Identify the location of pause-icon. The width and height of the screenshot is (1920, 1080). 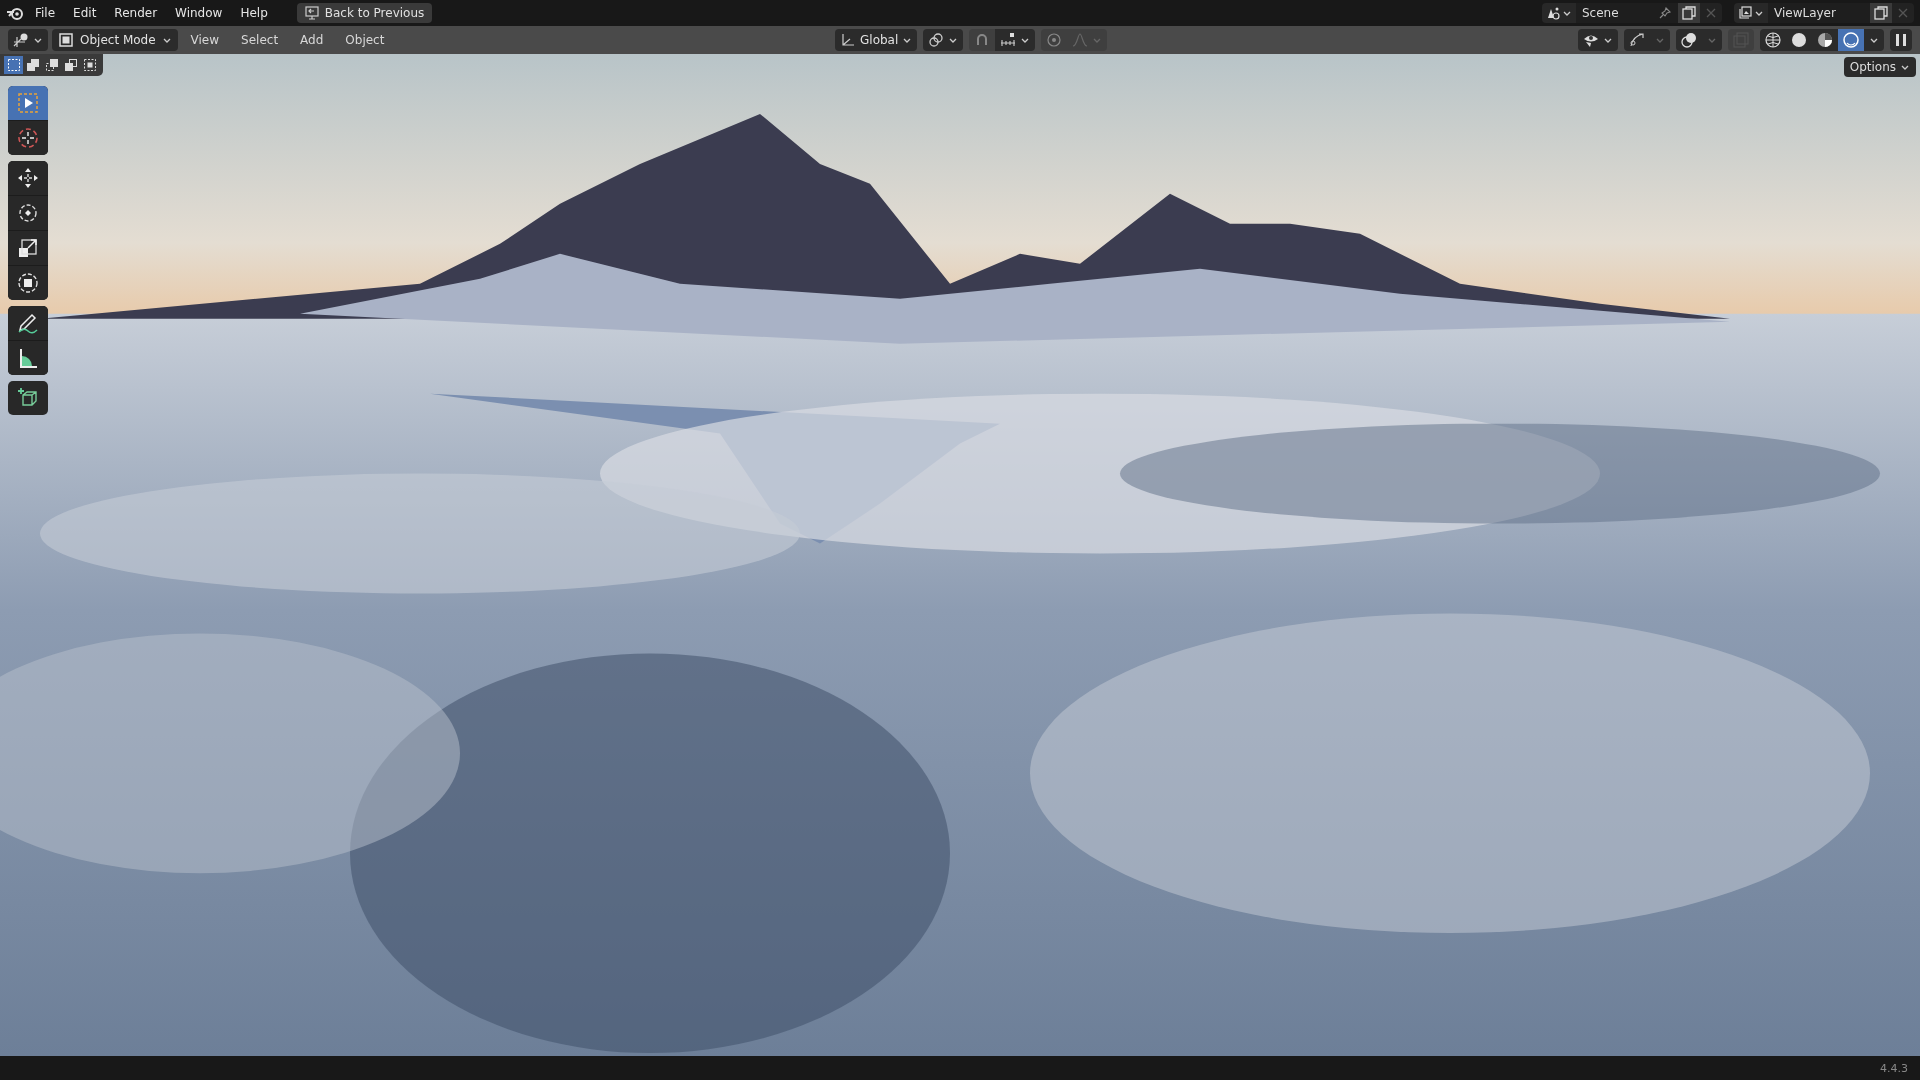
(1901, 40).